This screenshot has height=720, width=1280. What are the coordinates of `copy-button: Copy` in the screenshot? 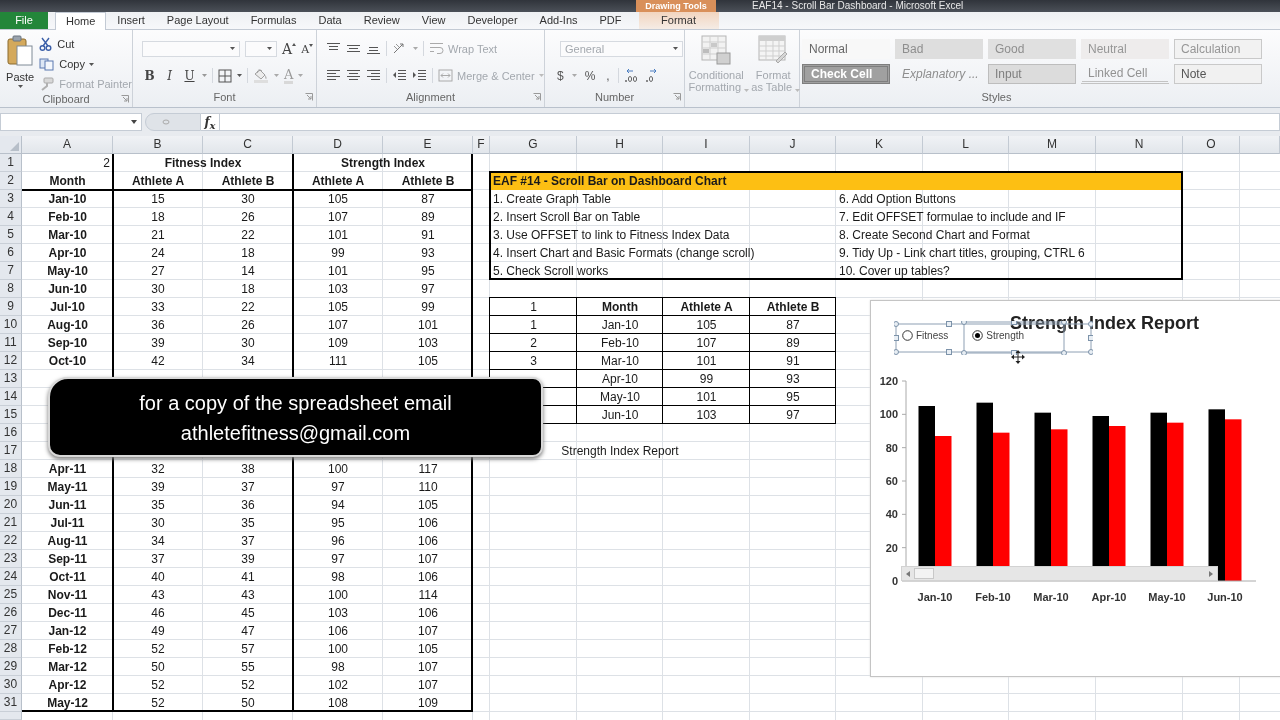 It's located at (85, 64).